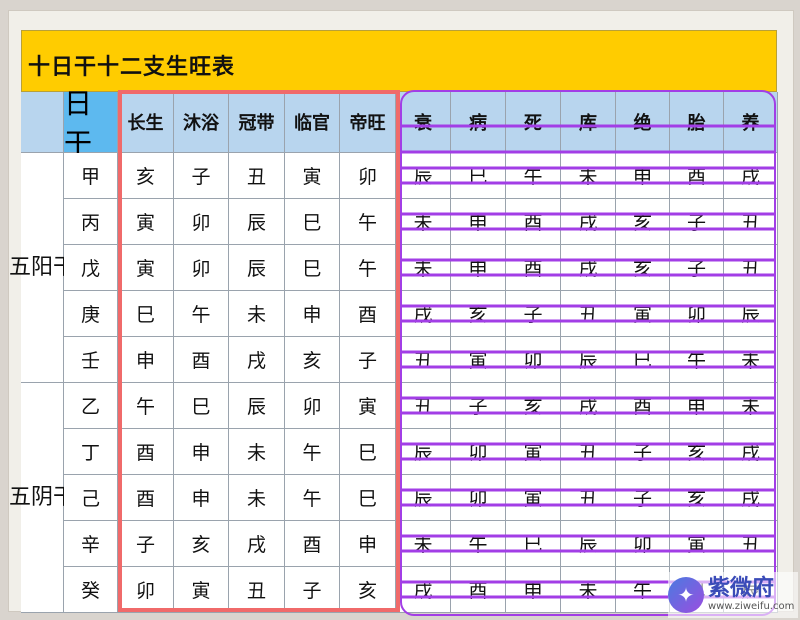 The width and height of the screenshot is (800, 620). What do you see at coordinates (257, 122) in the screenshot?
I see `stage-header: 冠带` at bounding box center [257, 122].